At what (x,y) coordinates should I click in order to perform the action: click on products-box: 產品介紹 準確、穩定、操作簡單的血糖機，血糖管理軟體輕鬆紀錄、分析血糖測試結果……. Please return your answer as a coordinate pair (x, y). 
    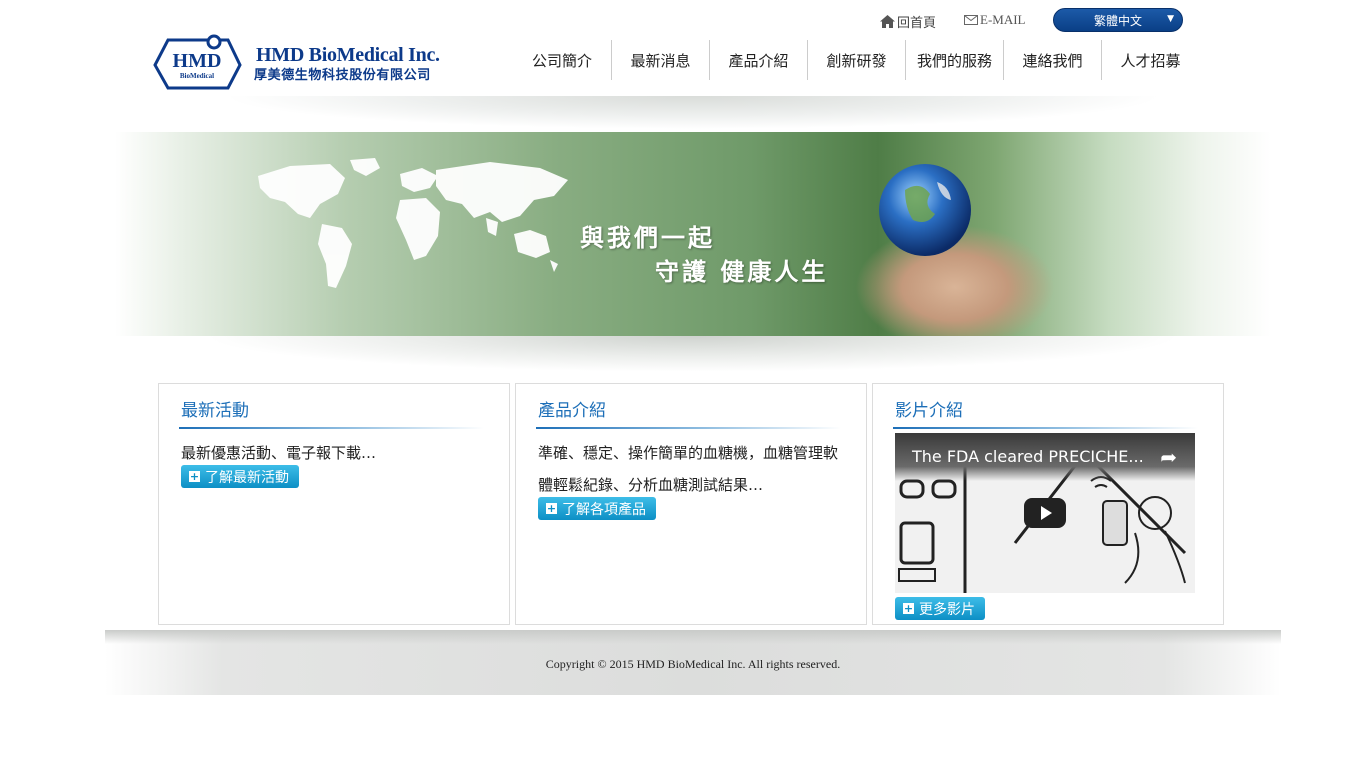
    Looking at the image, I should click on (691, 504).